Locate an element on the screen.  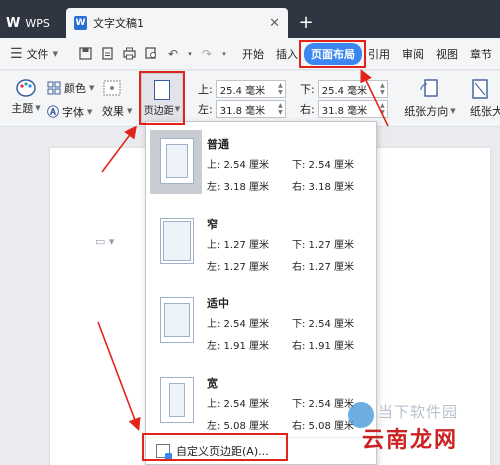
arrow-to-margins is located at coordinates (119, 149).